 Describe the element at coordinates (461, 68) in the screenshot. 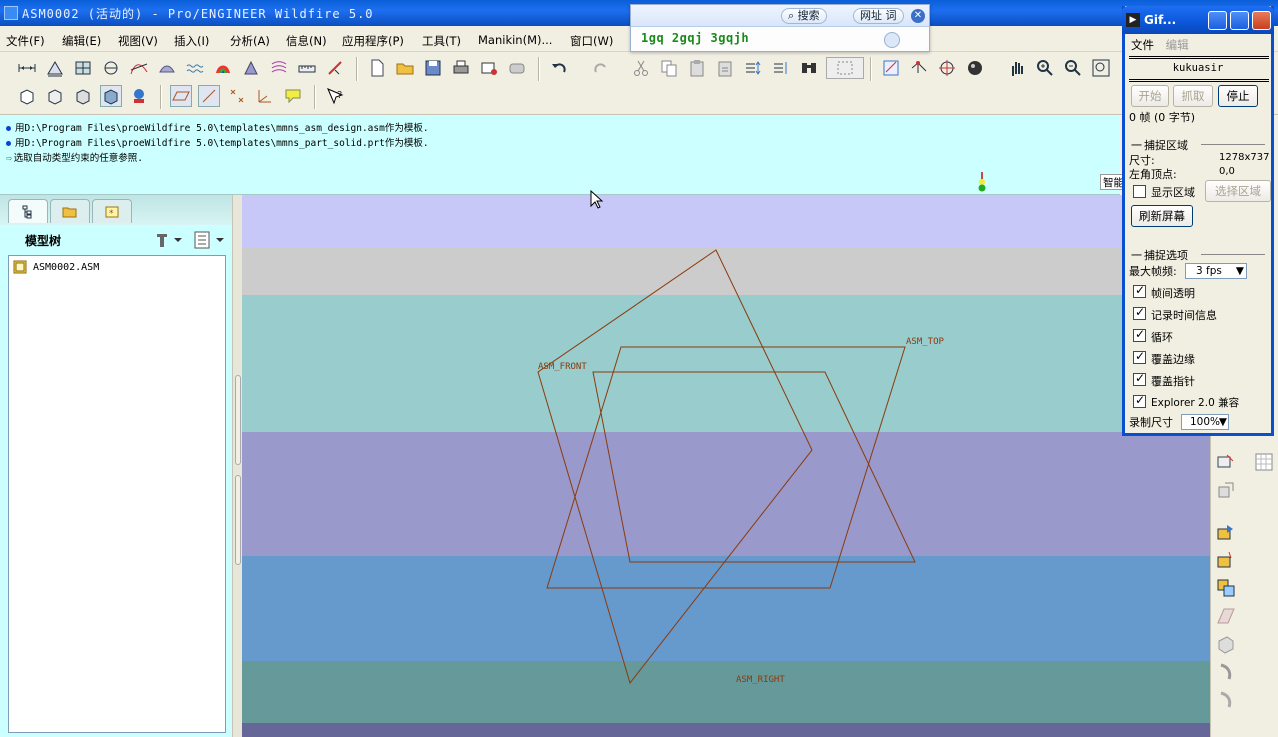

I see `print-icon` at that location.